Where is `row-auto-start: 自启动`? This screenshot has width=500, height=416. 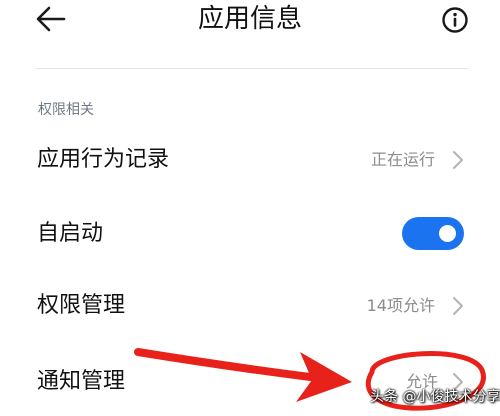 row-auto-start: 自启动 is located at coordinates (190, 233).